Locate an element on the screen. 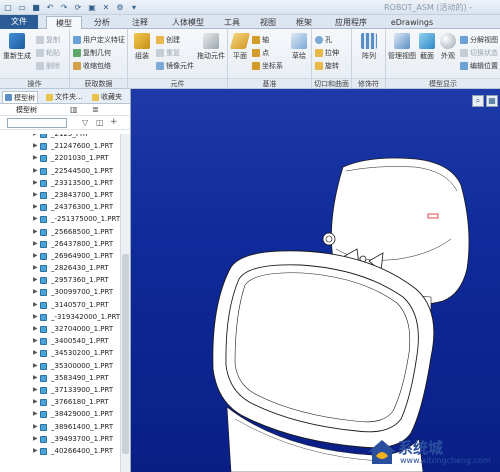 This screenshot has height=472, width=500. filter-icon: ▽ is located at coordinates (85, 122).